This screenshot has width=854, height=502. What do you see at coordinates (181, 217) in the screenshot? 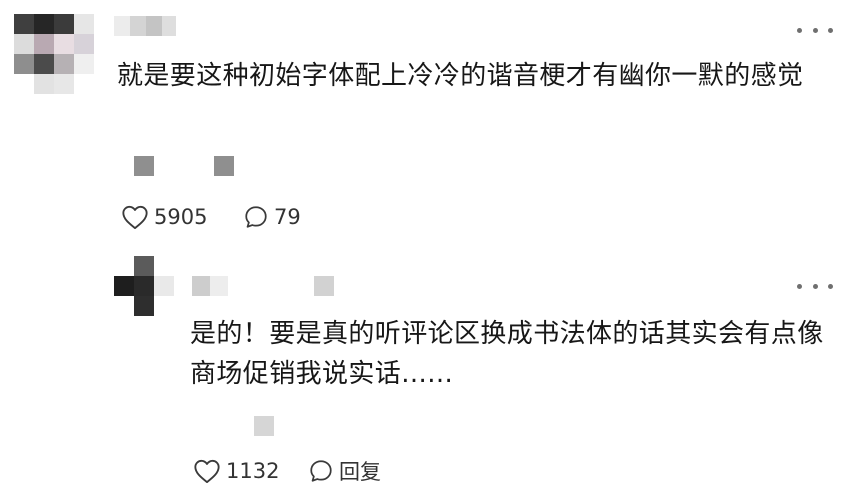
I see `like-count: 5905` at bounding box center [181, 217].